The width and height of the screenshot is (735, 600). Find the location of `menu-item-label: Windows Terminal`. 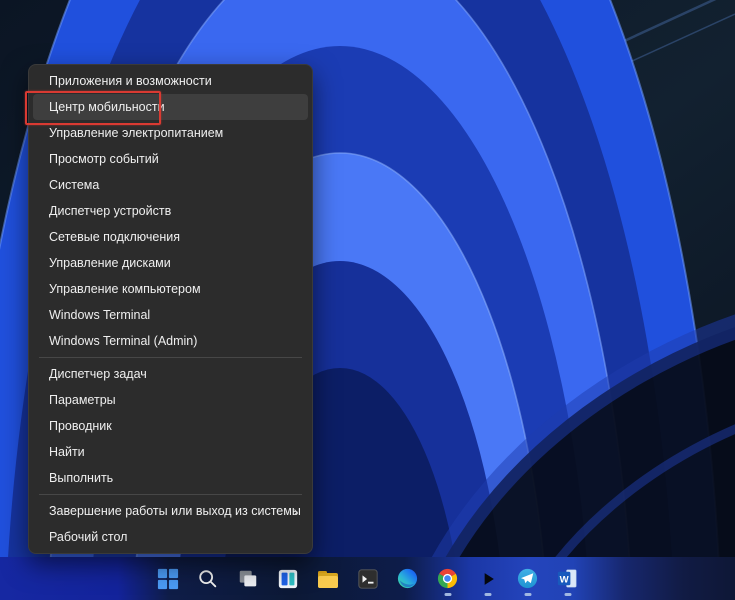

menu-item-label: Windows Terminal is located at coordinates (100, 315).